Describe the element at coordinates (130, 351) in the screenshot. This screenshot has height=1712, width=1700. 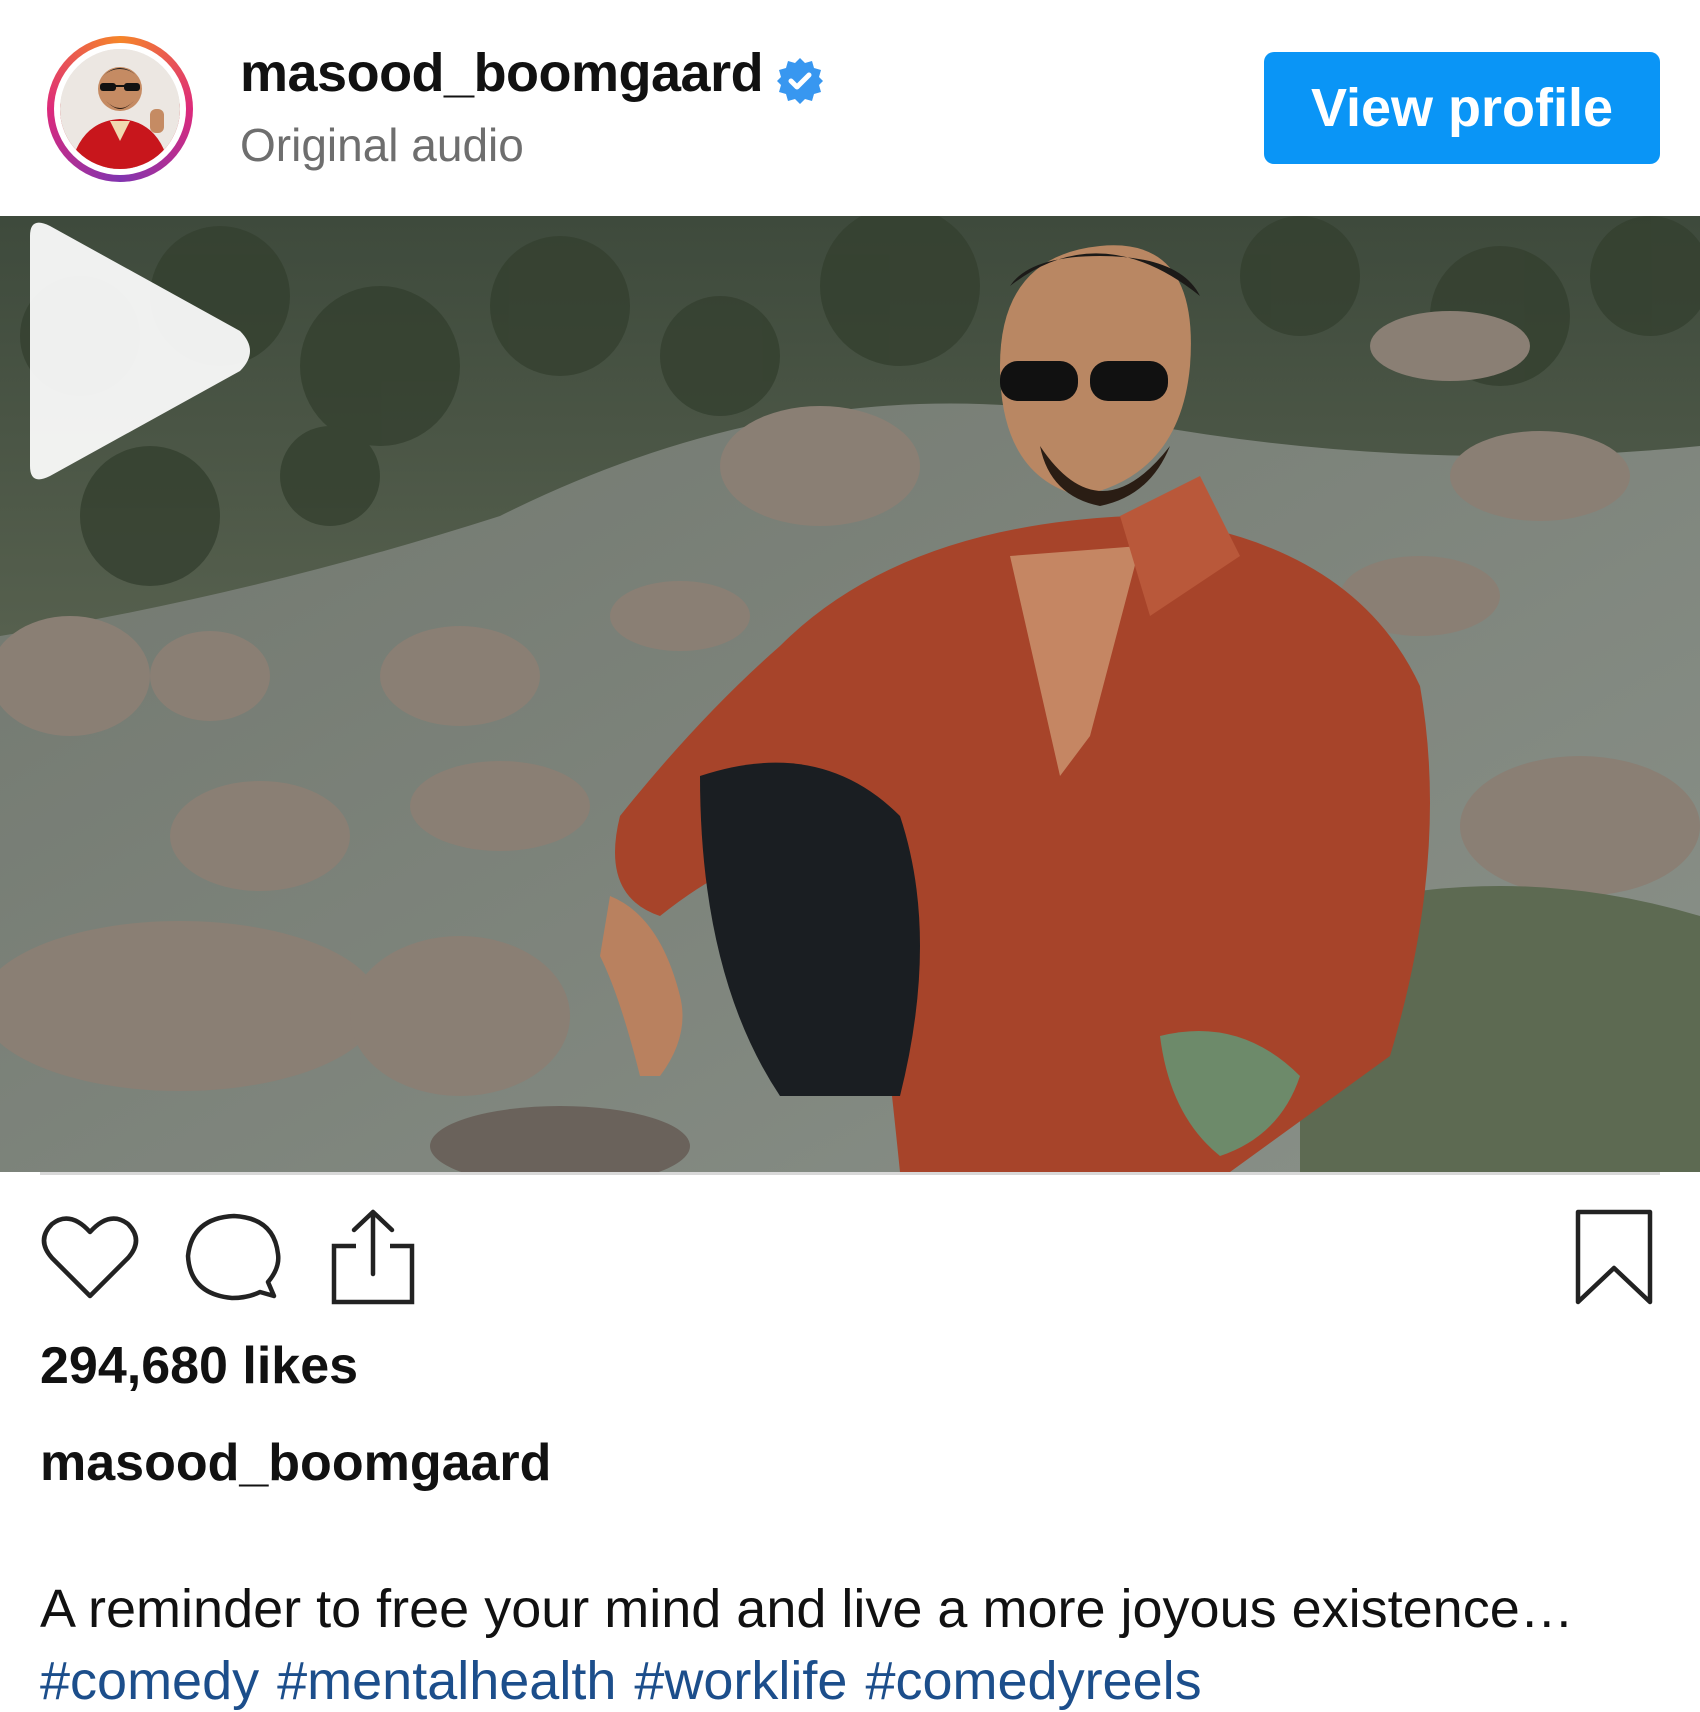
I see `play-icon` at that location.